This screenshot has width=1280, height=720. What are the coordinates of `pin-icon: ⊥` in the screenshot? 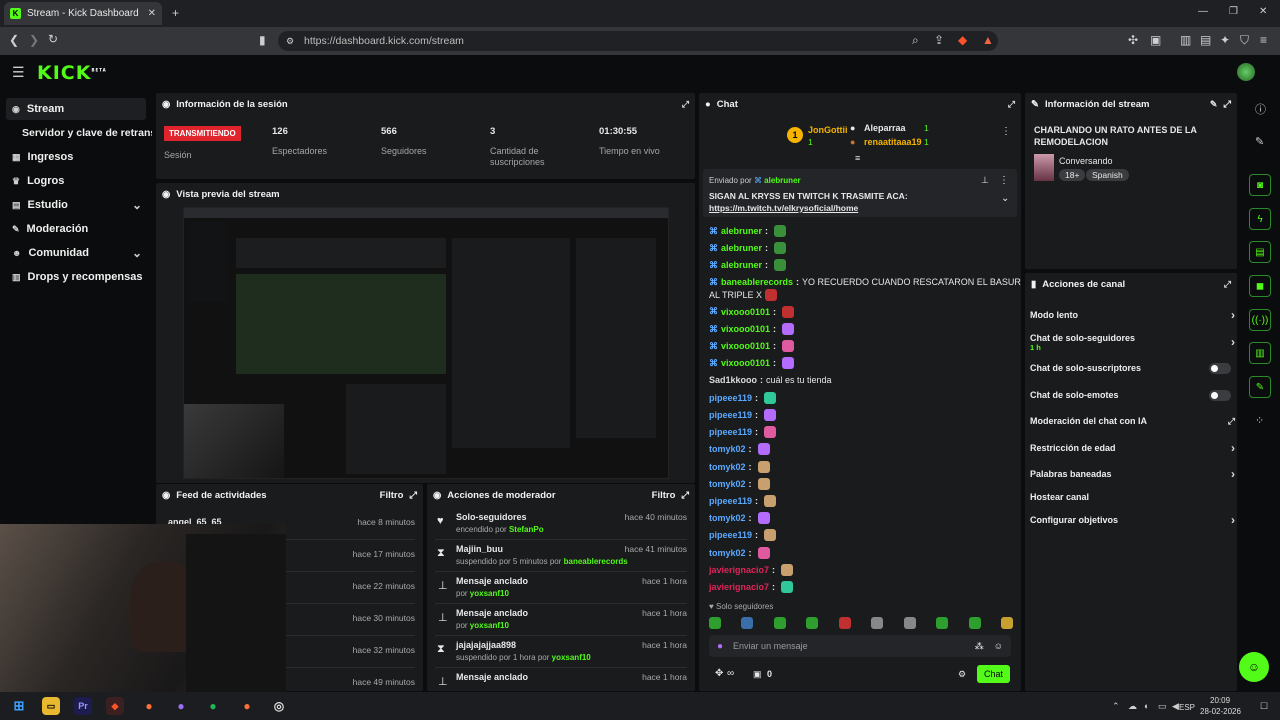 It's located at (985, 180).